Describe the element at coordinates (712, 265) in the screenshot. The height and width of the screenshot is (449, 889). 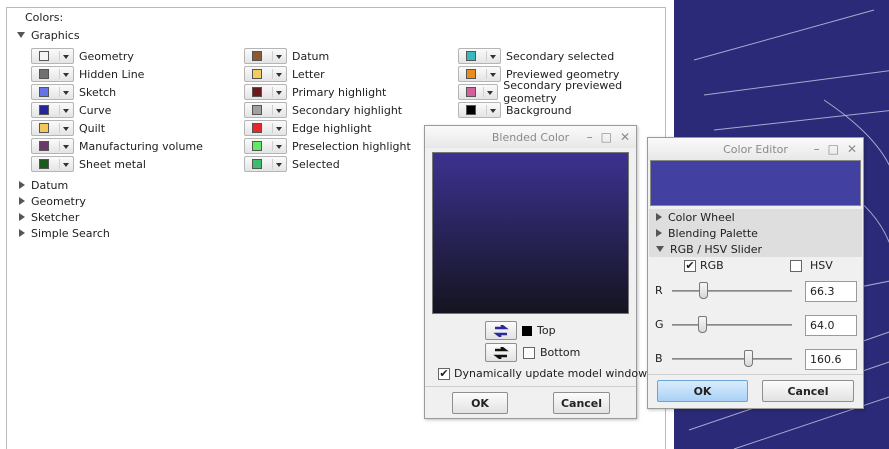
I see `rgb-label: RGB` at that location.